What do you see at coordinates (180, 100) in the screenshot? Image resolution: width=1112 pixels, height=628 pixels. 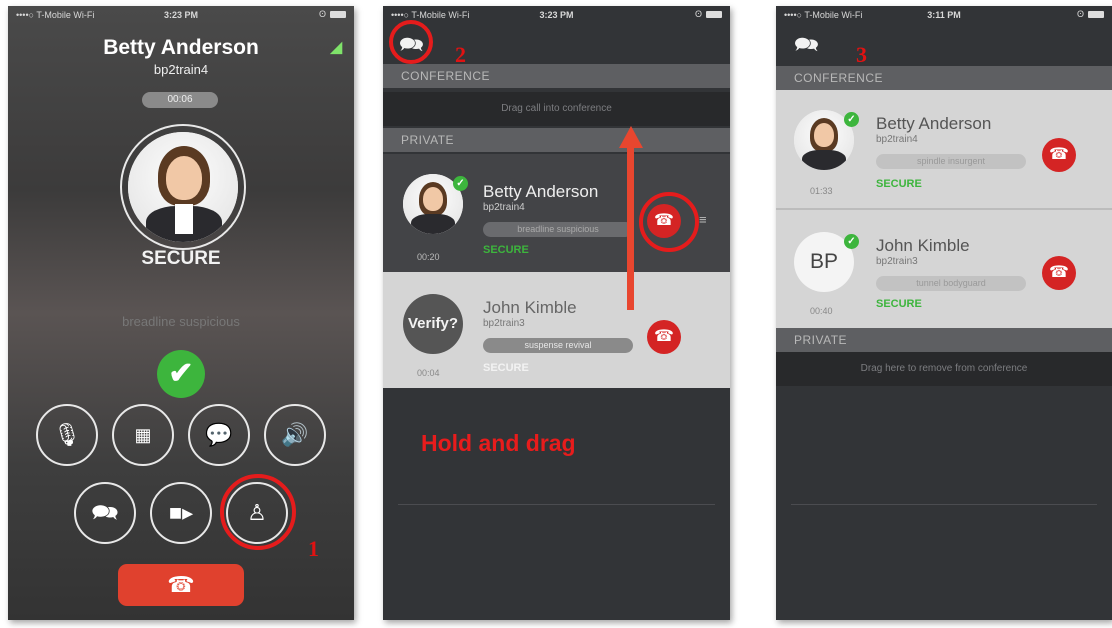 I see `call-timer: 00:06` at bounding box center [180, 100].